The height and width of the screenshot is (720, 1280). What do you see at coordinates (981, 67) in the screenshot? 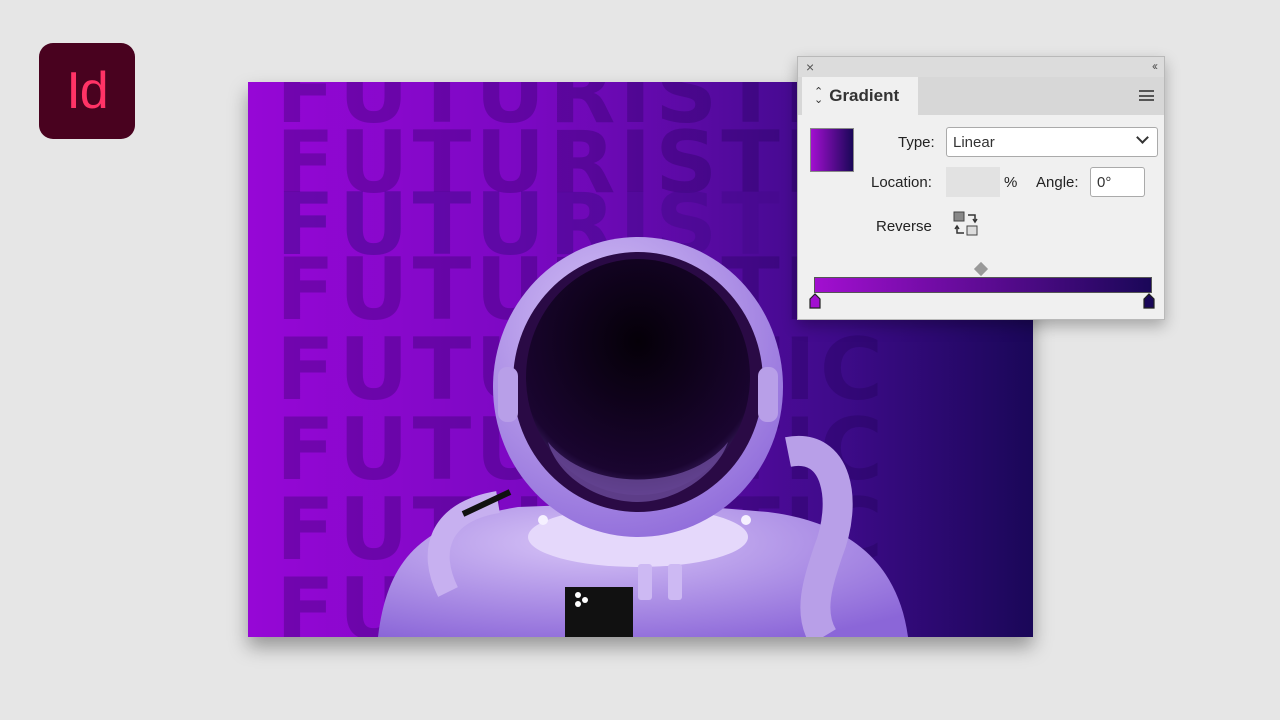
I see `panel-title-bar: × ‹‹` at bounding box center [981, 67].